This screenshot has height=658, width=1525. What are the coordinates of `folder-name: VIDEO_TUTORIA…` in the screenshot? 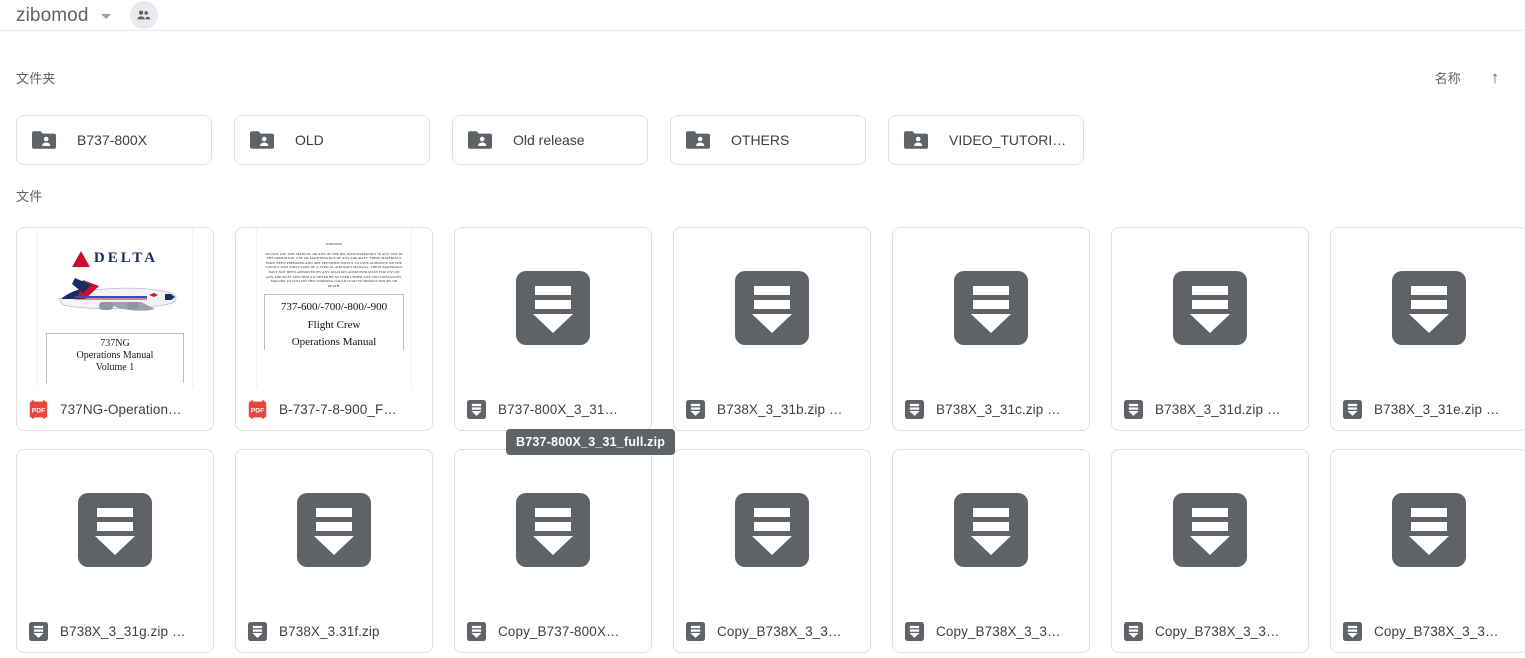 It's located at (1009, 140).